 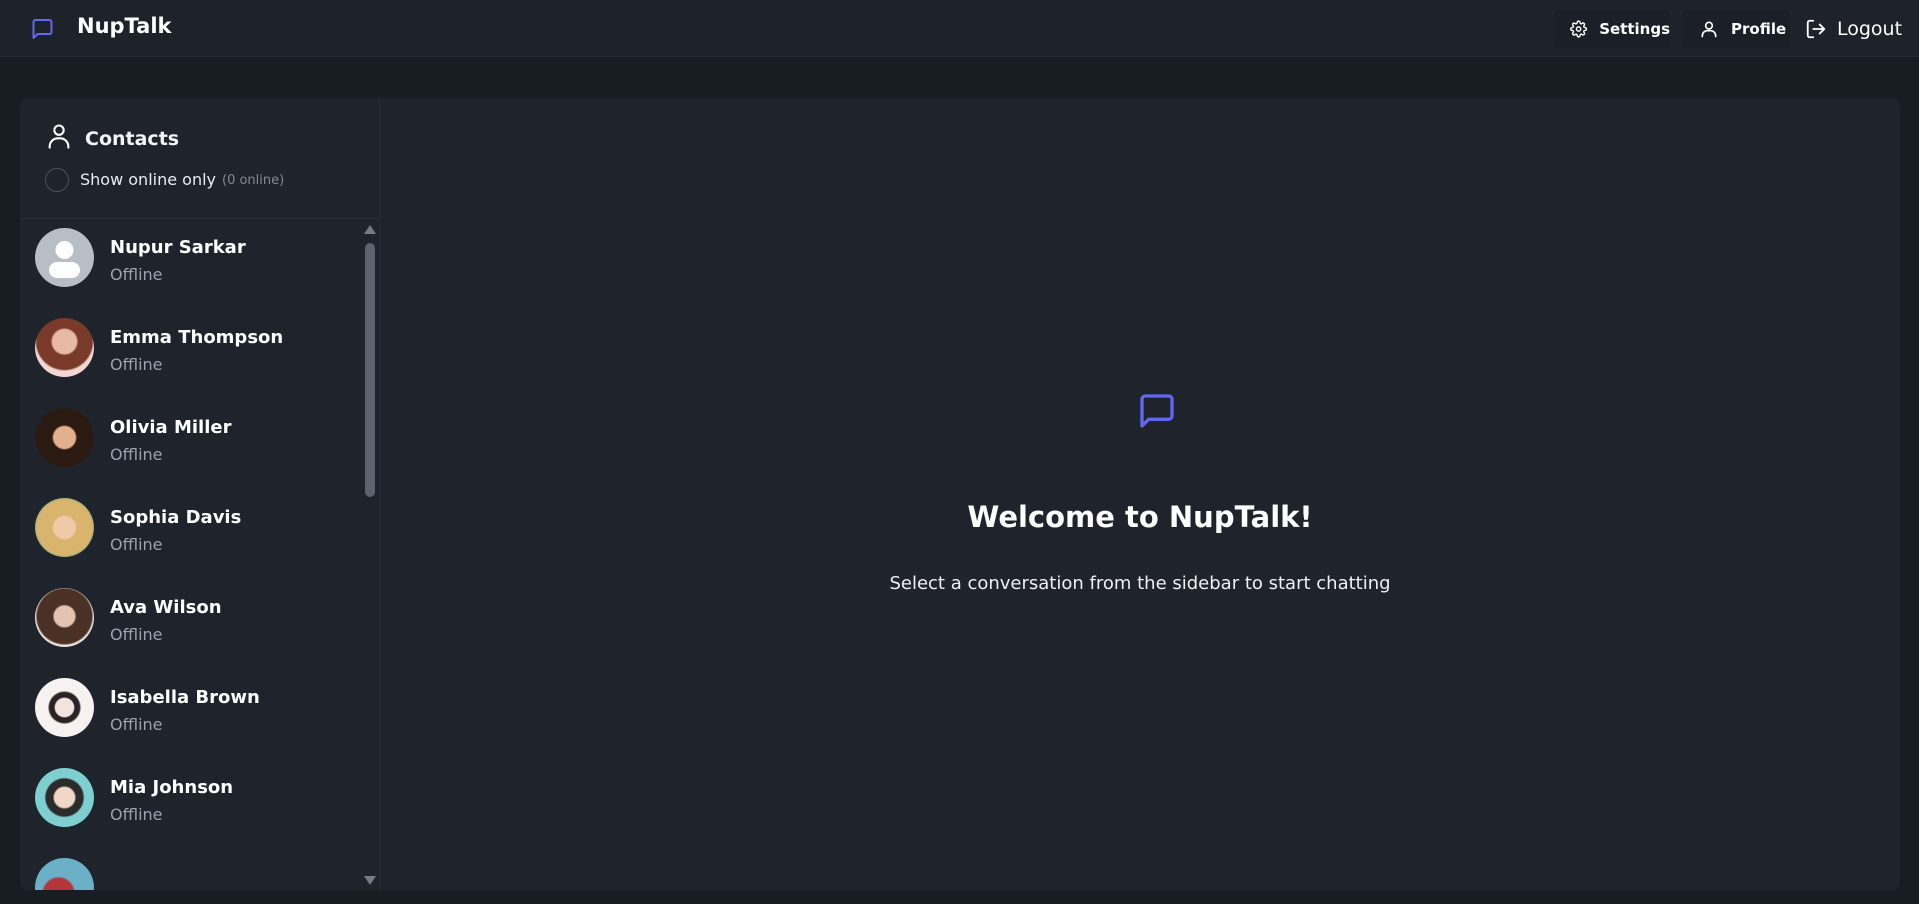 What do you see at coordinates (199, 158) in the screenshot?
I see `contacts-header: Contacts Show online only (0 online)` at bounding box center [199, 158].